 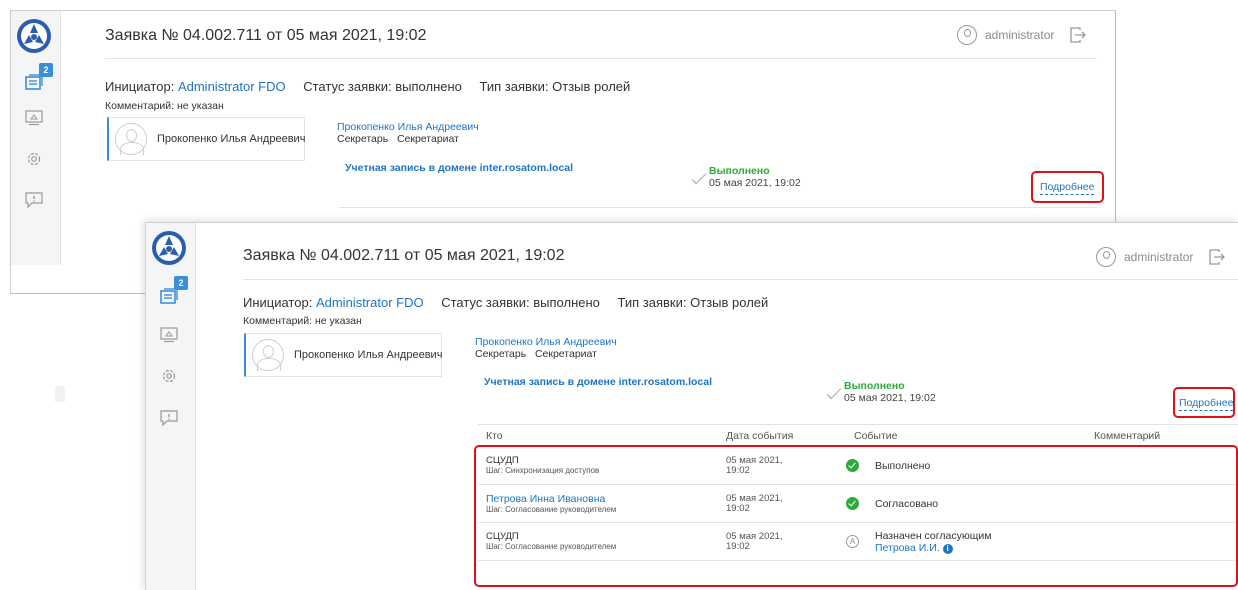 I want to click on background-fragment, so click(x=60, y=394).